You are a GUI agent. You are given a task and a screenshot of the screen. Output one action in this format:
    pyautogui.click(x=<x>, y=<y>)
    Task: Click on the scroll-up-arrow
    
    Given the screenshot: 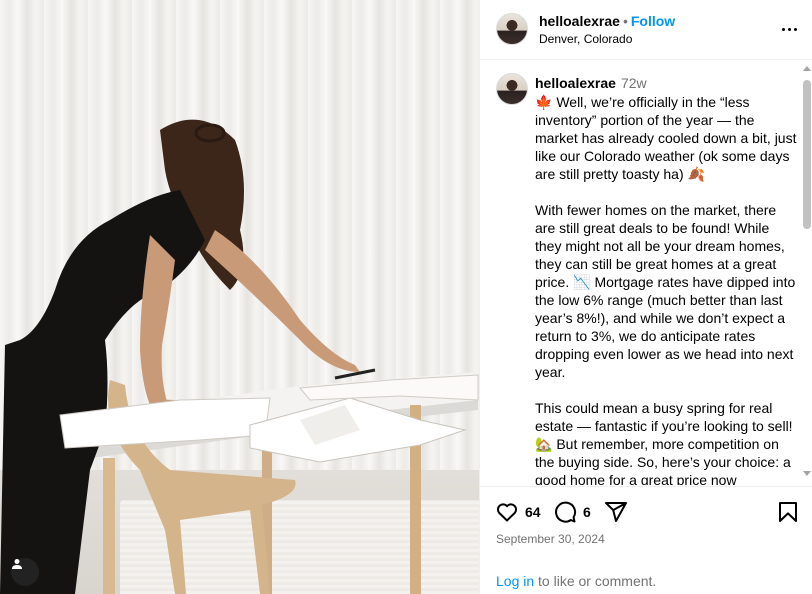 What is the action you would take?
    pyautogui.click(x=807, y=68)
    